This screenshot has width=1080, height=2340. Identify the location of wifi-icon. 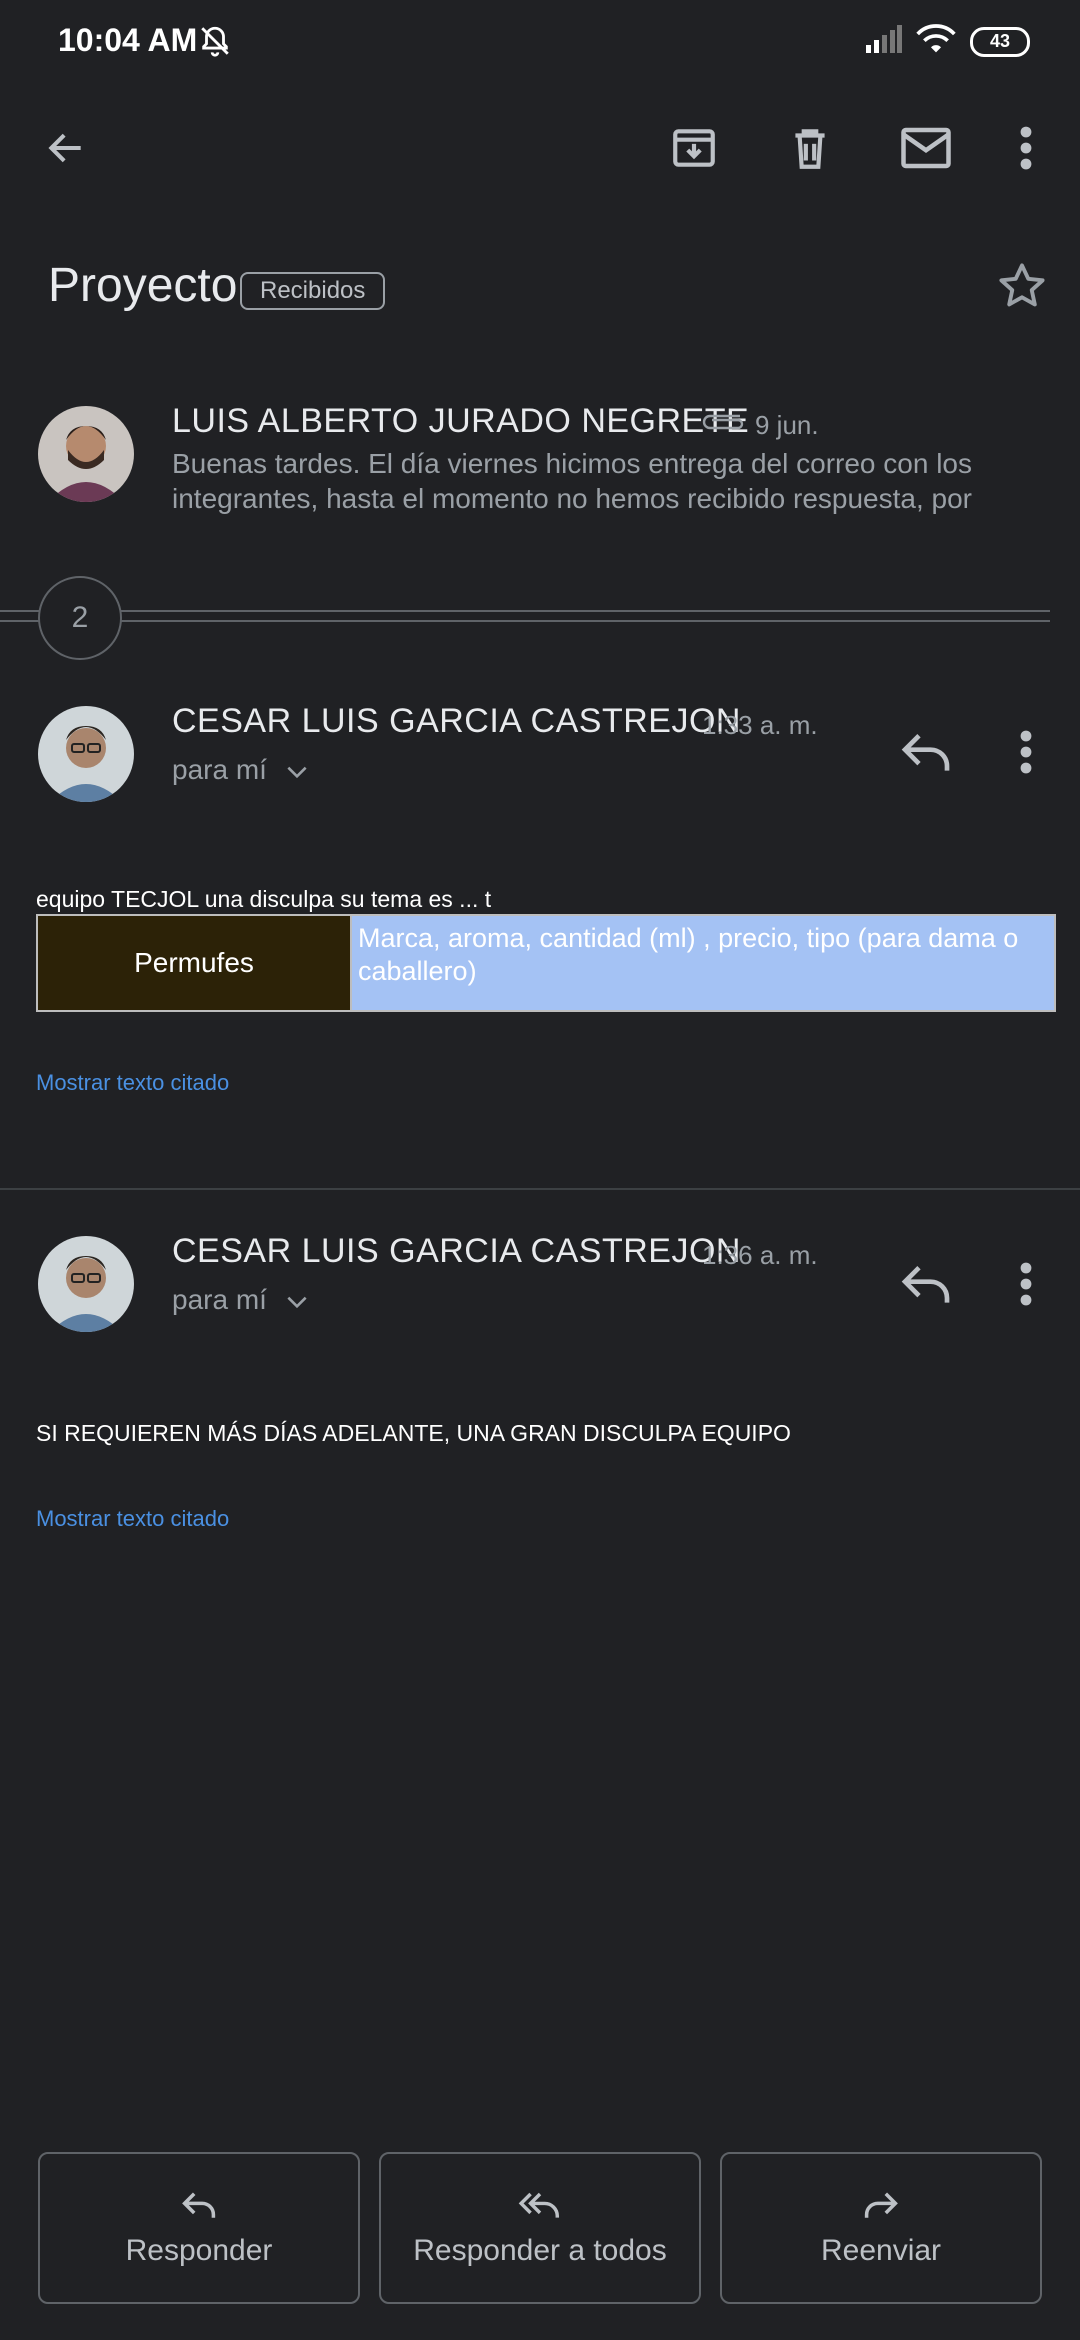
(936, 41).